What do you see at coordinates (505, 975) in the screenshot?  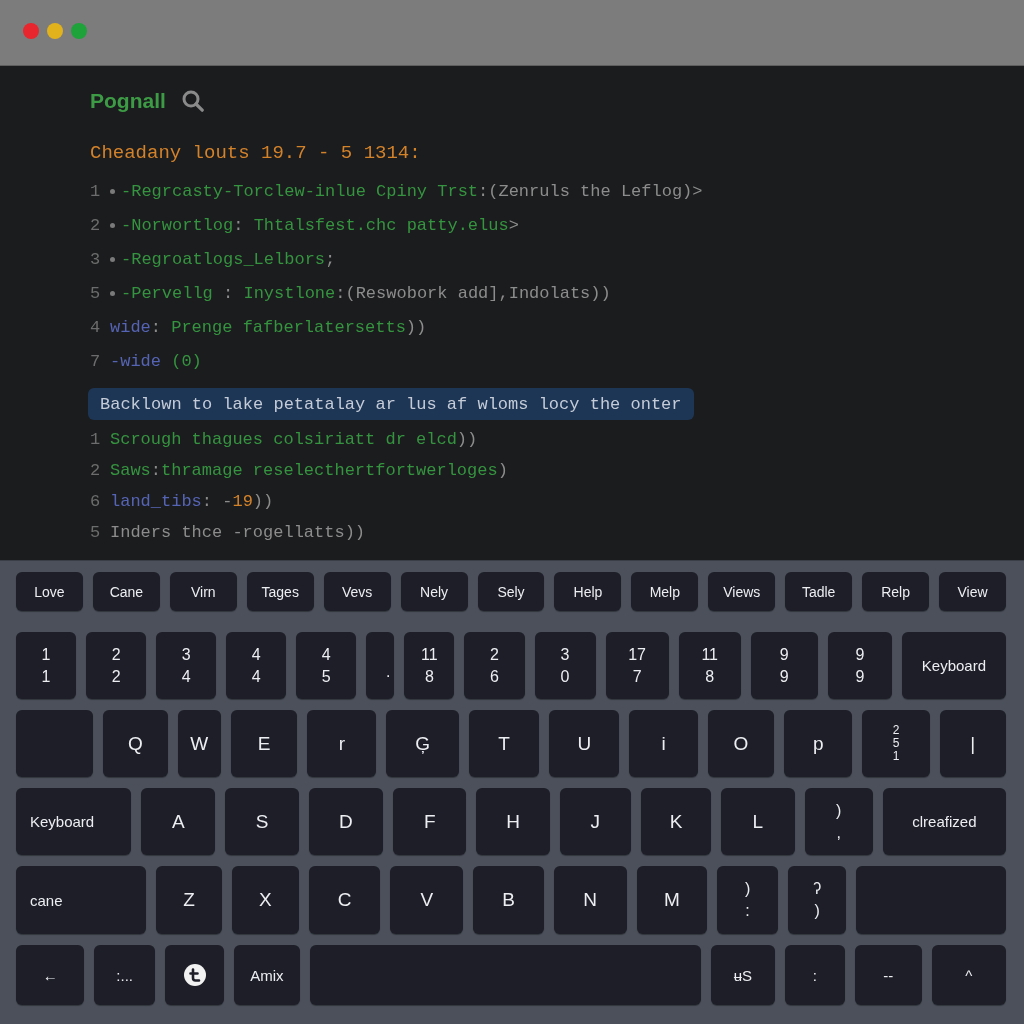 I see `space-bar` at bounding box center [505, 975].